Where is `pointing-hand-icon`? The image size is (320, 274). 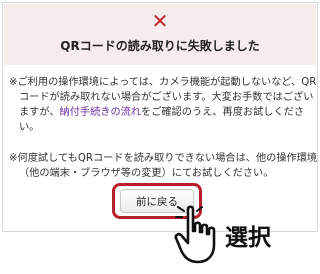
pointing-hand-icon is located at coordinates (195, 234).